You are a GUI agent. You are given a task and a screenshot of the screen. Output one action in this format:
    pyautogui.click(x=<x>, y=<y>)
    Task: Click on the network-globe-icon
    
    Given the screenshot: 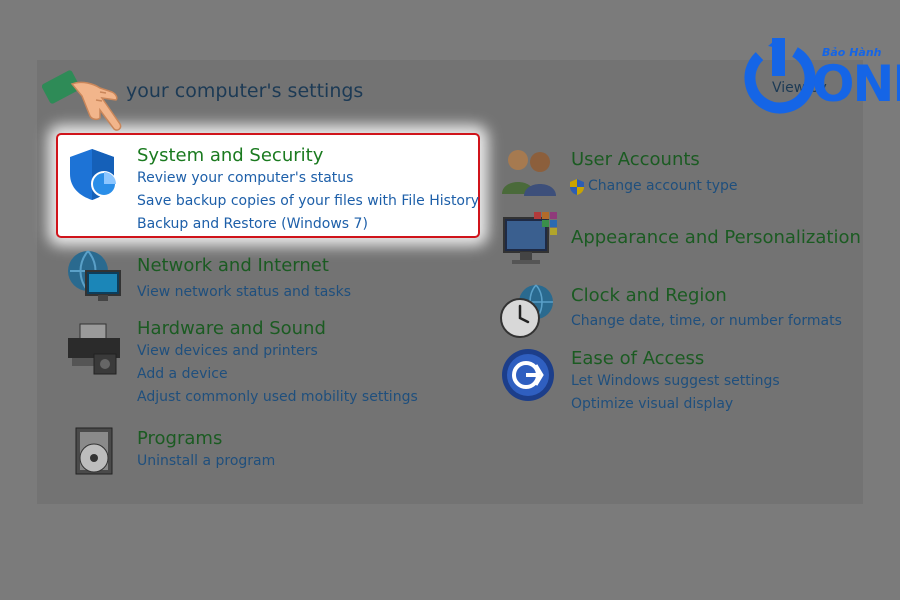 What is the action you would take?
    pyautogui.click(x=94, y=279)
    